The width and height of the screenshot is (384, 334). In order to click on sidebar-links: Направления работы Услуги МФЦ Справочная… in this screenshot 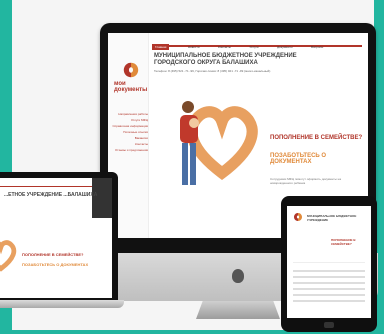, I will do `click(129, 132)`.